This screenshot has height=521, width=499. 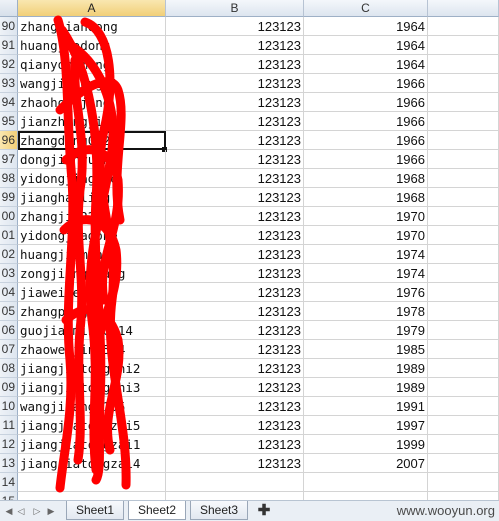 I want to click on row-header: 90, so click(x=9, y=26).